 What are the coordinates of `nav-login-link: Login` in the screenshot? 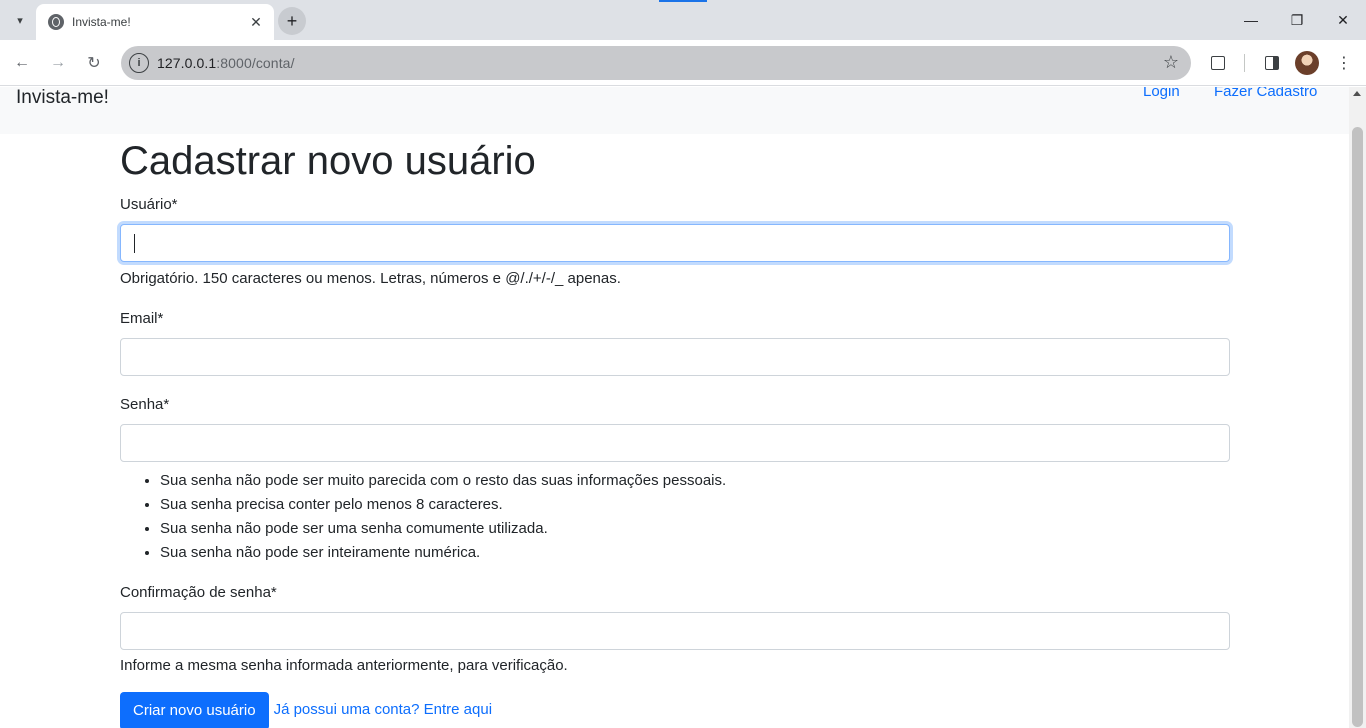 It's located at (1161, 93).